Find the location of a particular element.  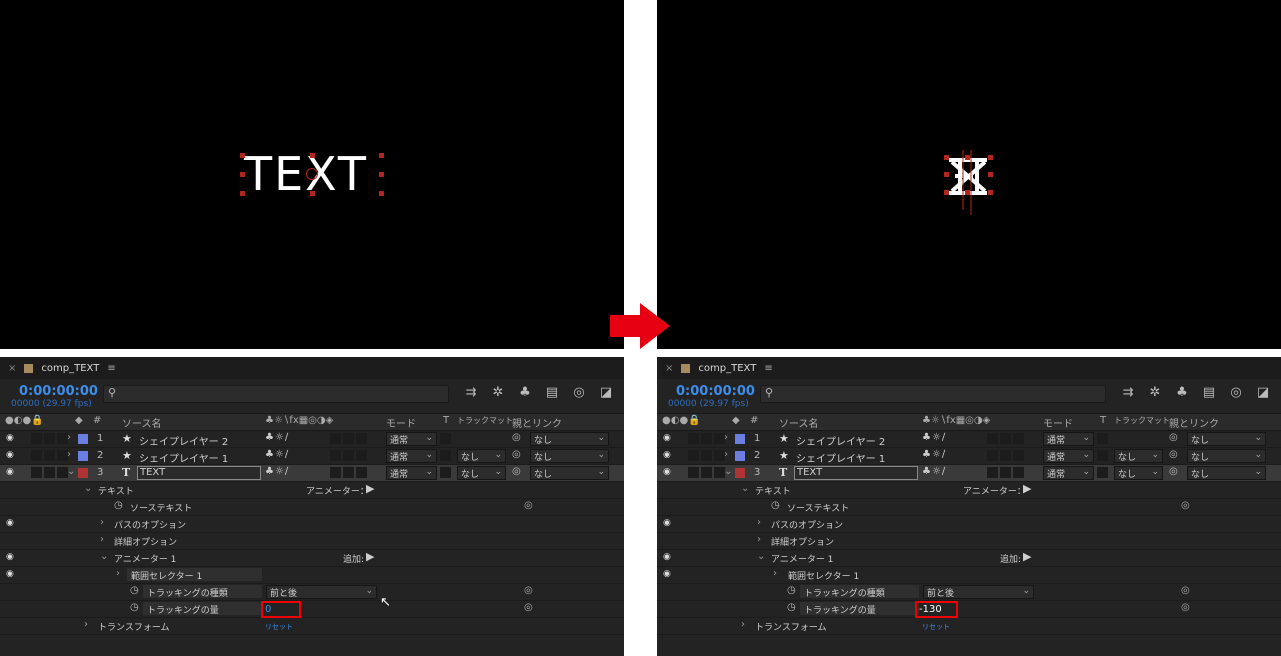

layer-name-field: TEXT is located at coordinates (199, 473).